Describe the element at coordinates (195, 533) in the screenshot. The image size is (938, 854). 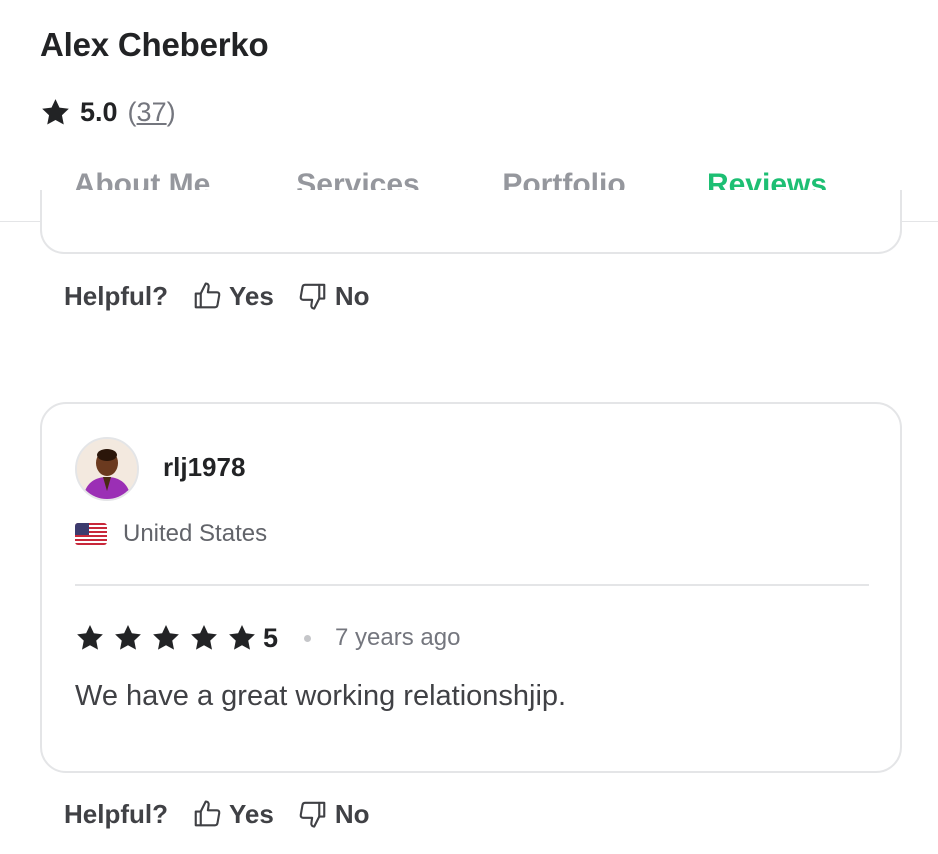
I see `country-name: United States` at that location.